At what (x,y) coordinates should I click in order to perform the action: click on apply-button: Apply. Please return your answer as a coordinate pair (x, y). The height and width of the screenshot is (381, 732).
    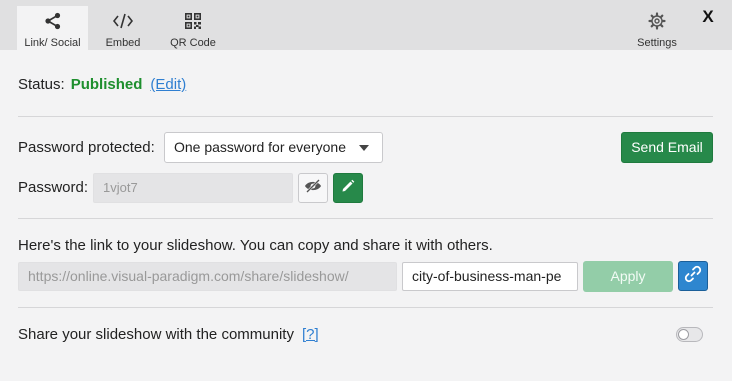
    Looking at the image, I should click on (628, 276).